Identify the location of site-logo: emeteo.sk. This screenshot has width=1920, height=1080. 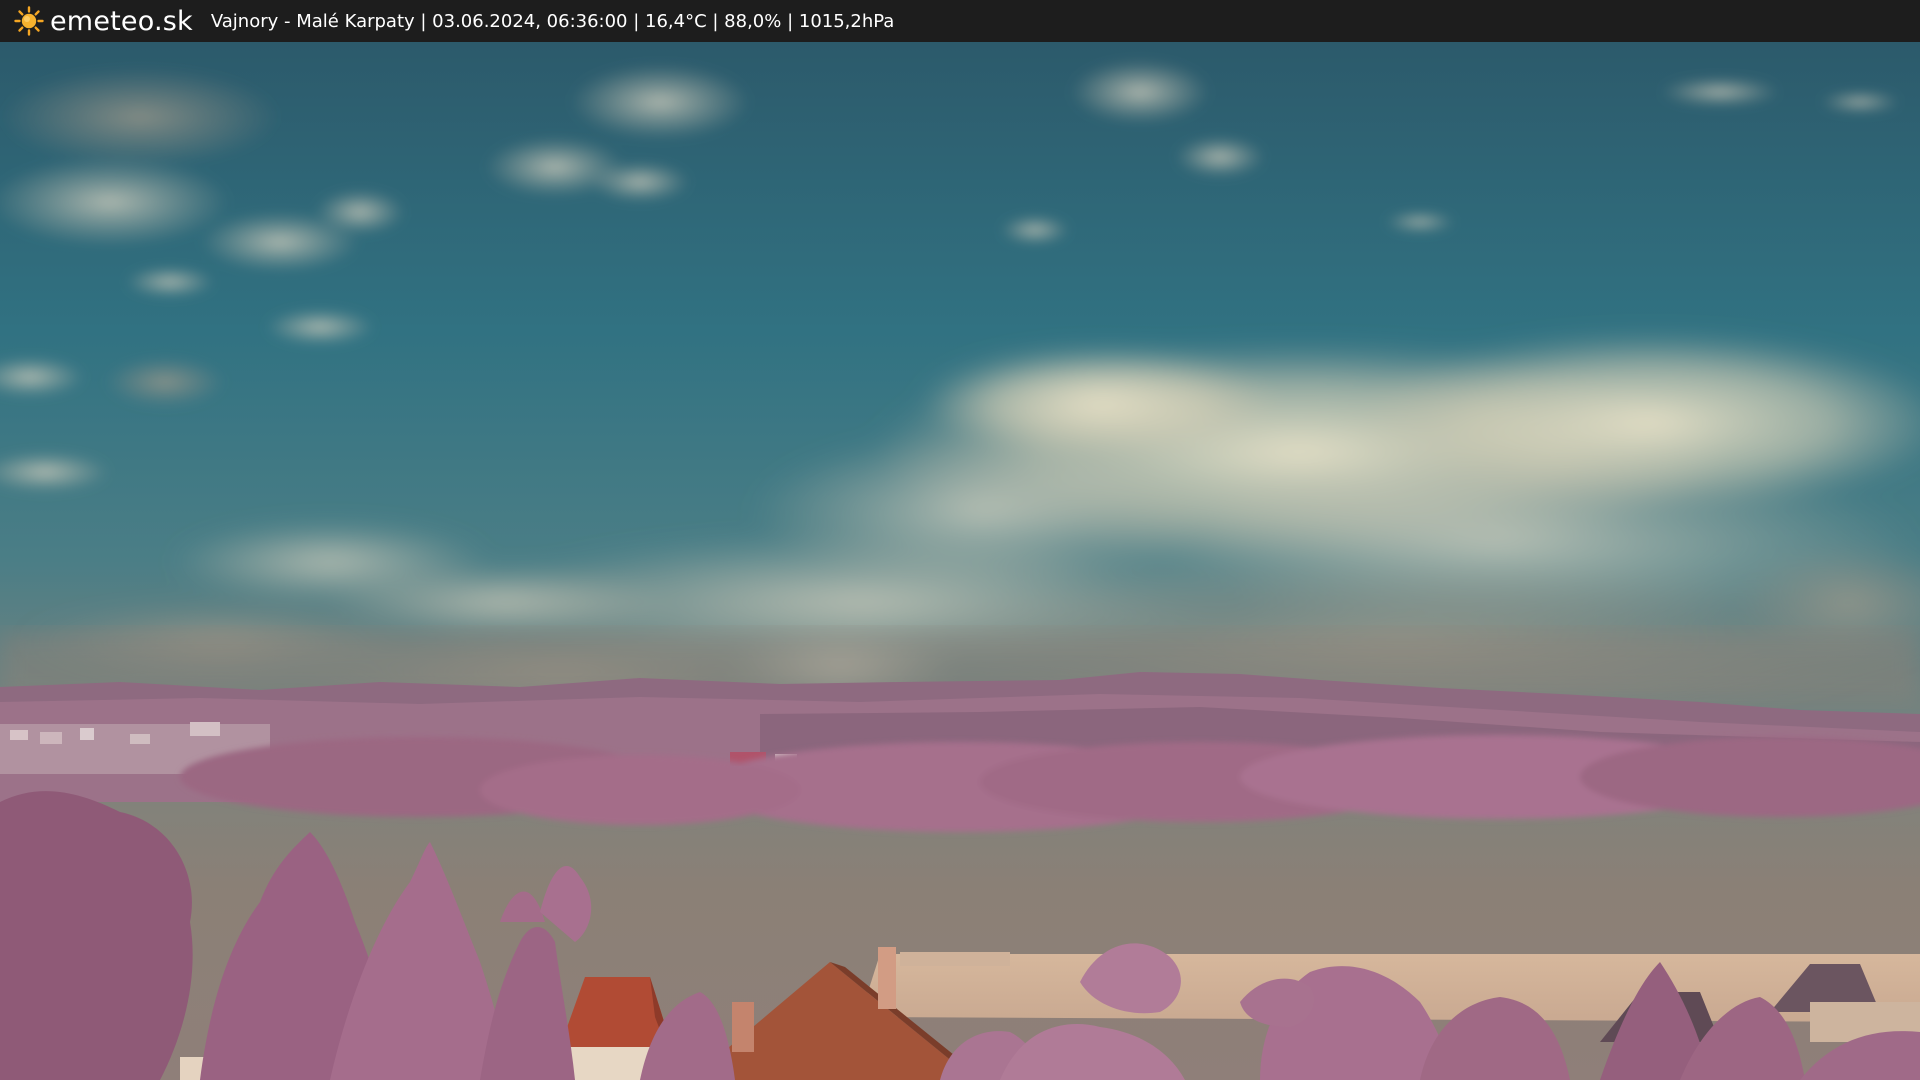
(103, 21).